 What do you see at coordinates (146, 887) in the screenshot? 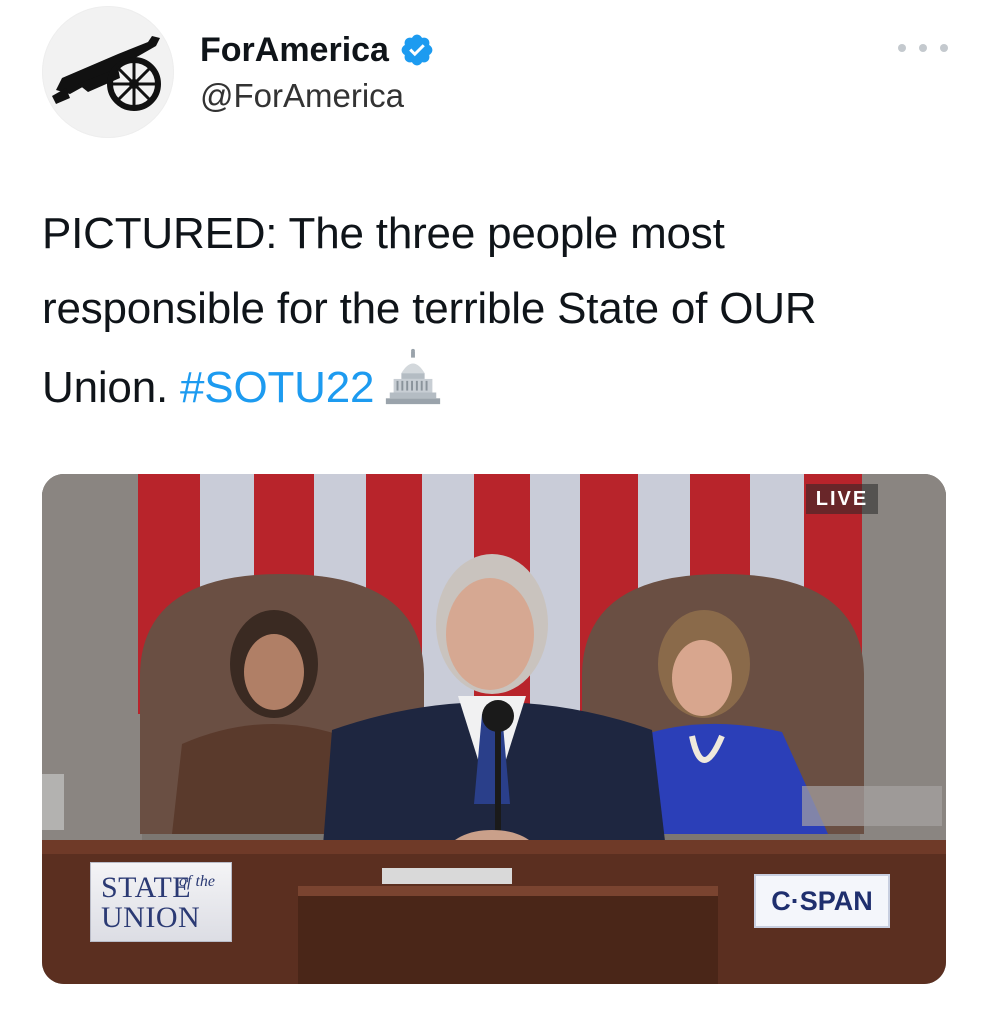
I see `sotu-logo-line1: STATE` at bounding box center [146, 887].